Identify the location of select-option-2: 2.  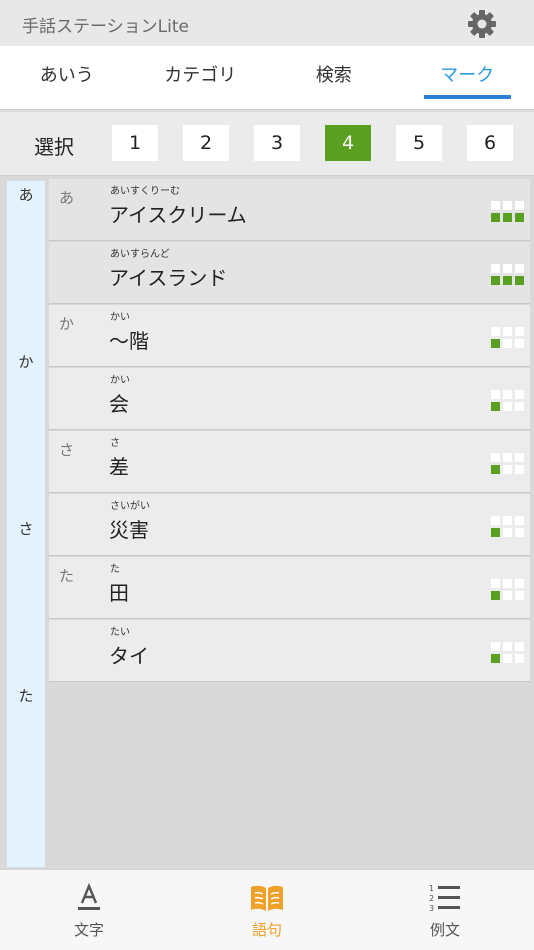
(206, 143).